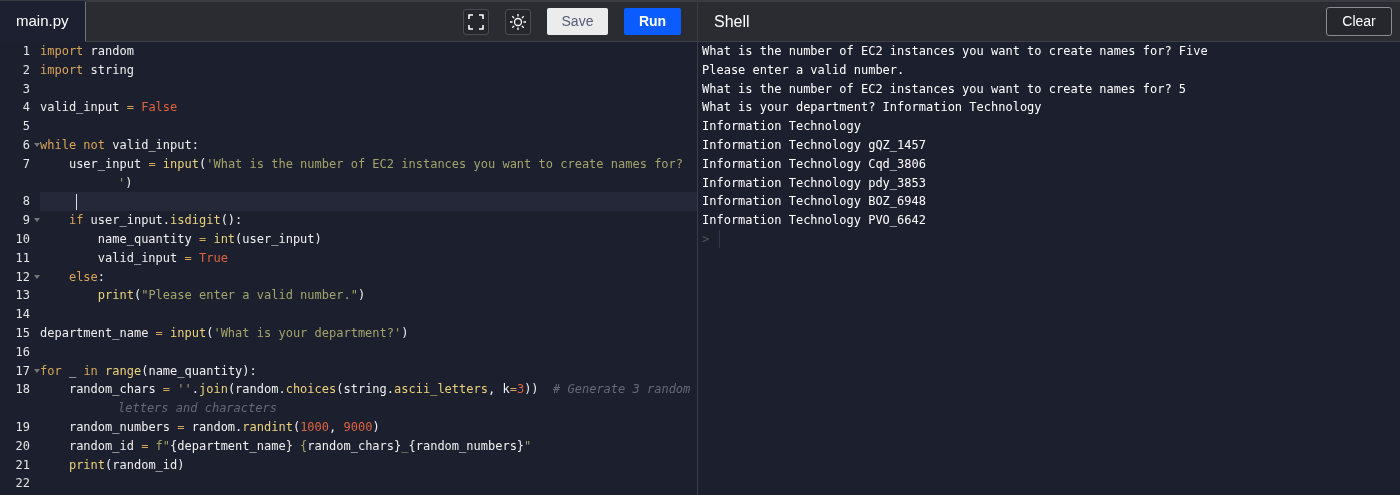 The image size is (1400, 495). What do you see at coordinates (23, 371) in the screenshot?
I see `line-number: 17` at bounding box center [23, 371].